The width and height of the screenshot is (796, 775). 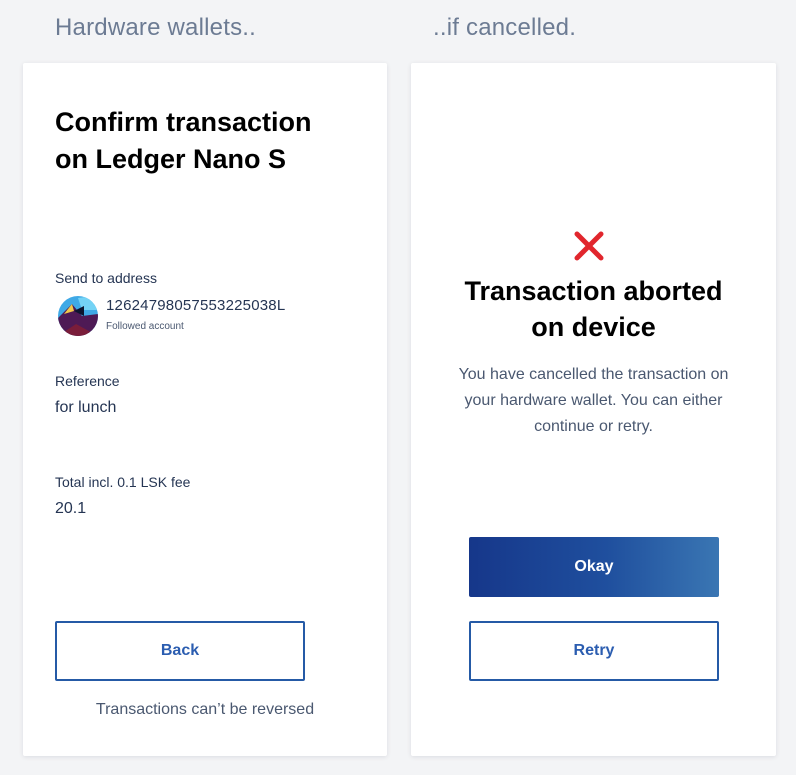 I want to click on section-heading-if-cancelled: ..if cancelled., so click(x=505, y=27).